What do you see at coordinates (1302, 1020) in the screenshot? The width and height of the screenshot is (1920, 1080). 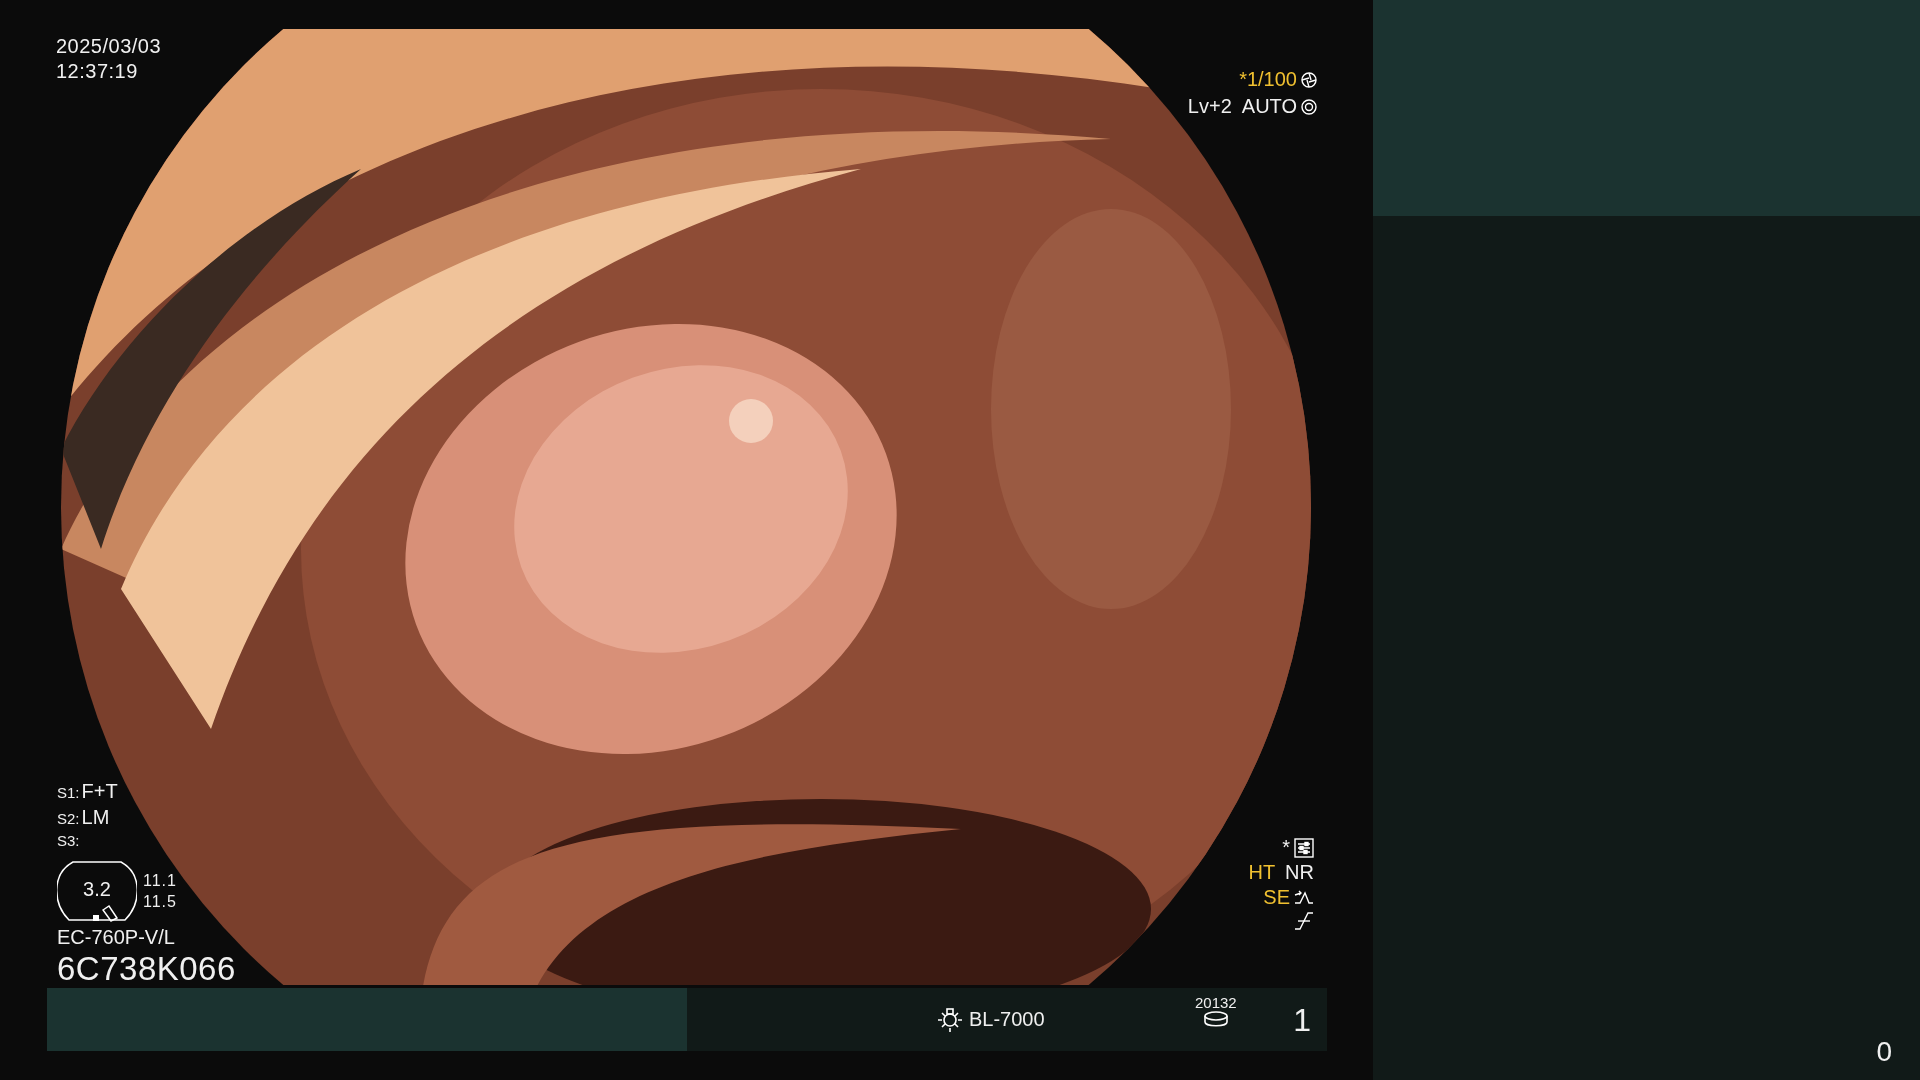 I see `image-number-text: 1` at bounding box center [1302, 1020].